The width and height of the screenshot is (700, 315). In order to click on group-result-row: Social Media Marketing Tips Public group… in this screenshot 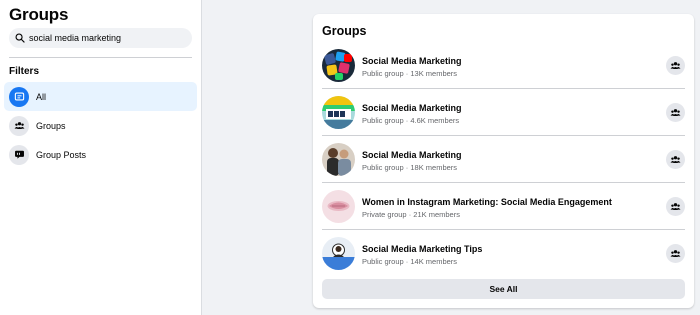, I will do `click(503, 253)`.